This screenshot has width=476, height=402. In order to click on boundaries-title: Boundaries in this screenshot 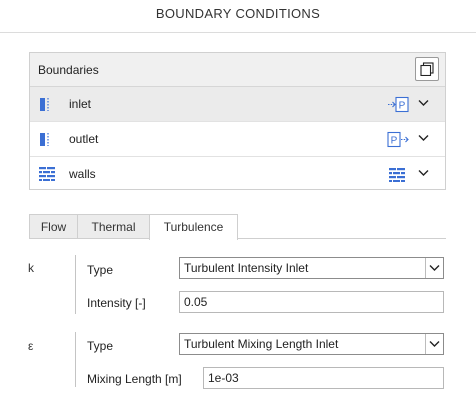, I will do `click(68, 70)`.